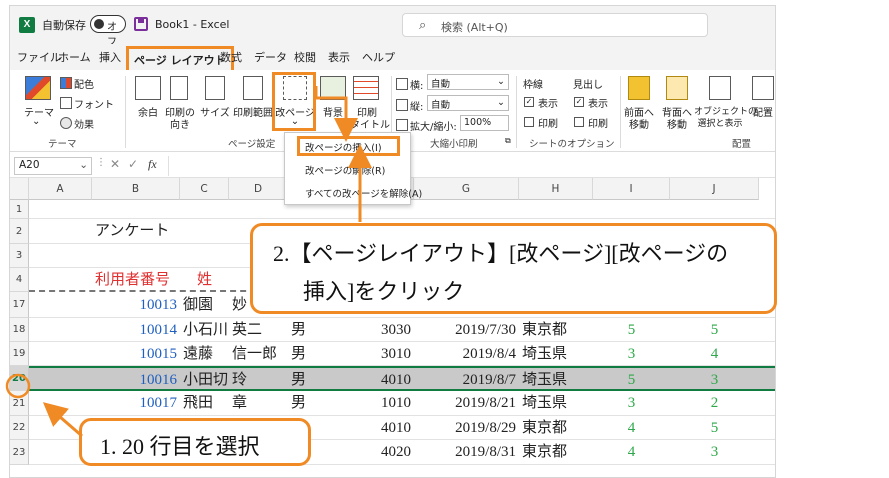 The height and width of the screenshot is (478, 889). What do you see at coordinates (18, 386) in the screenshot?
I see `row20-highlight-circle-icon` at bounding box center [18, 386].